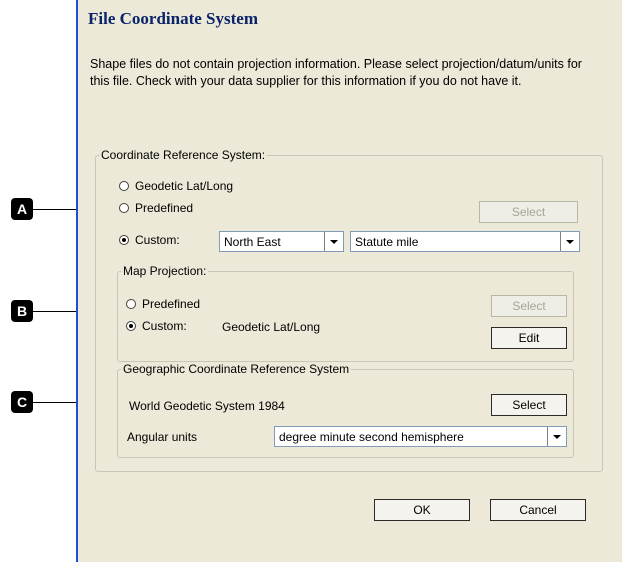 The image size is (622, 562). Describe the element at coordinates (171, 304) in the screenshot. I see `radio-projection-predefined-label: Predefined` at that location.